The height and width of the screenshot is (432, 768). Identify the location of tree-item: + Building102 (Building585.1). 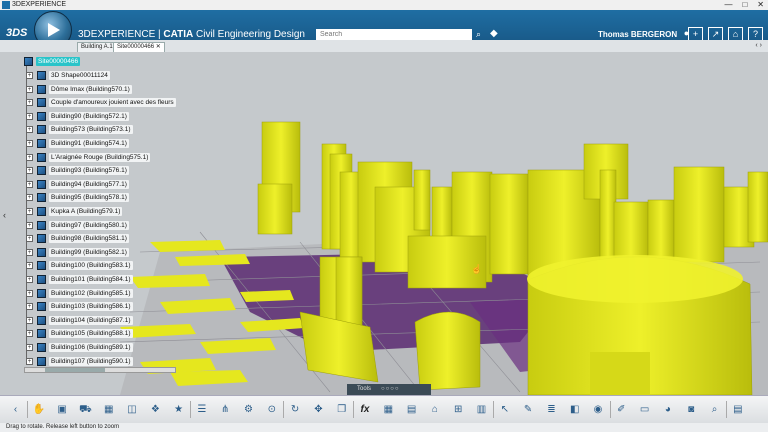
(79, 293).